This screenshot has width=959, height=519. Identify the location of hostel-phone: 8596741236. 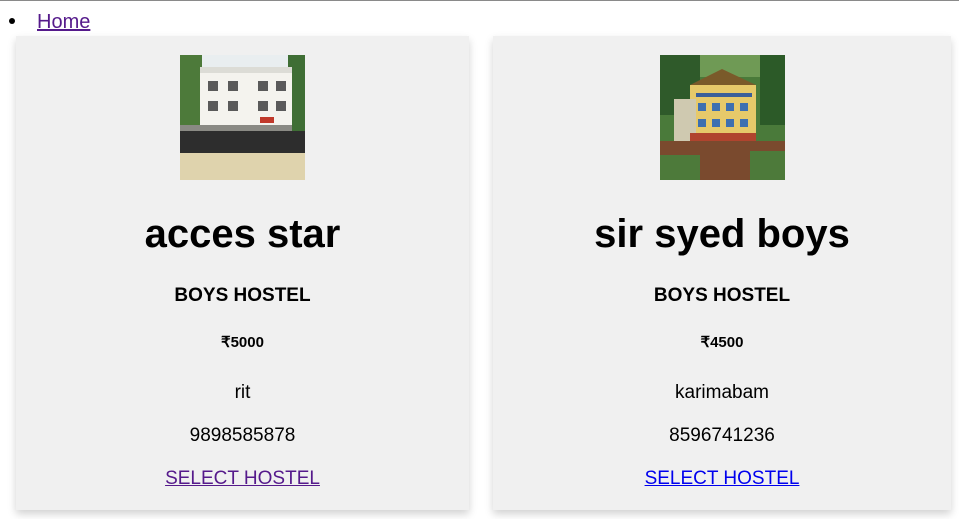
(722, 435).